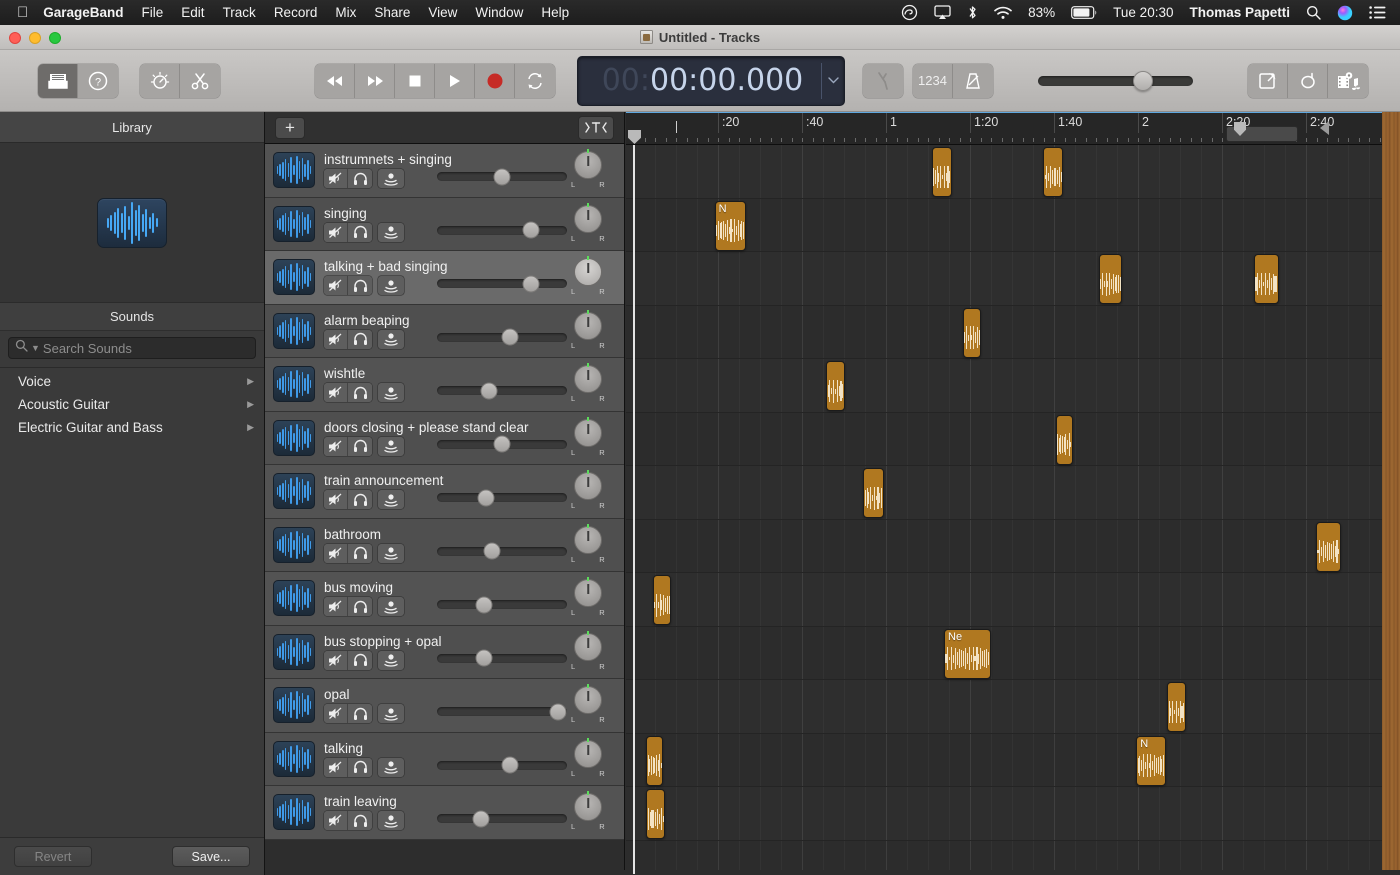  Describe the element at coordinates (422, 159) in the screenshot. I see `track-name-label: instrumnets + singing` at that location.